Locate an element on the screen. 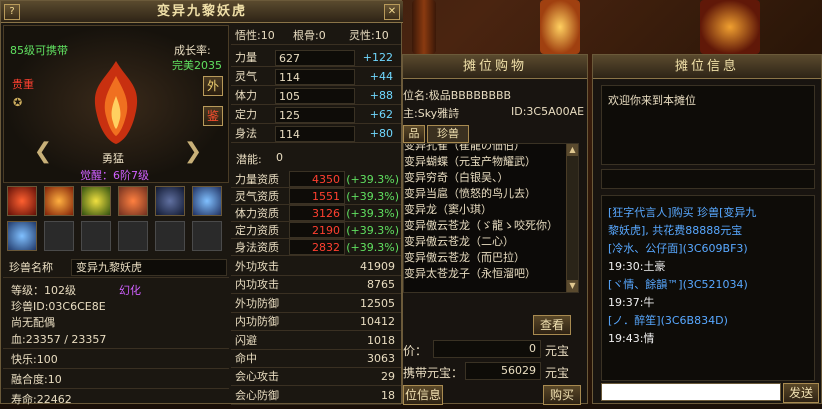 The width and height of the screenshot is (822, 409). buy-button: 购买 is located at coordinates (562, 395).